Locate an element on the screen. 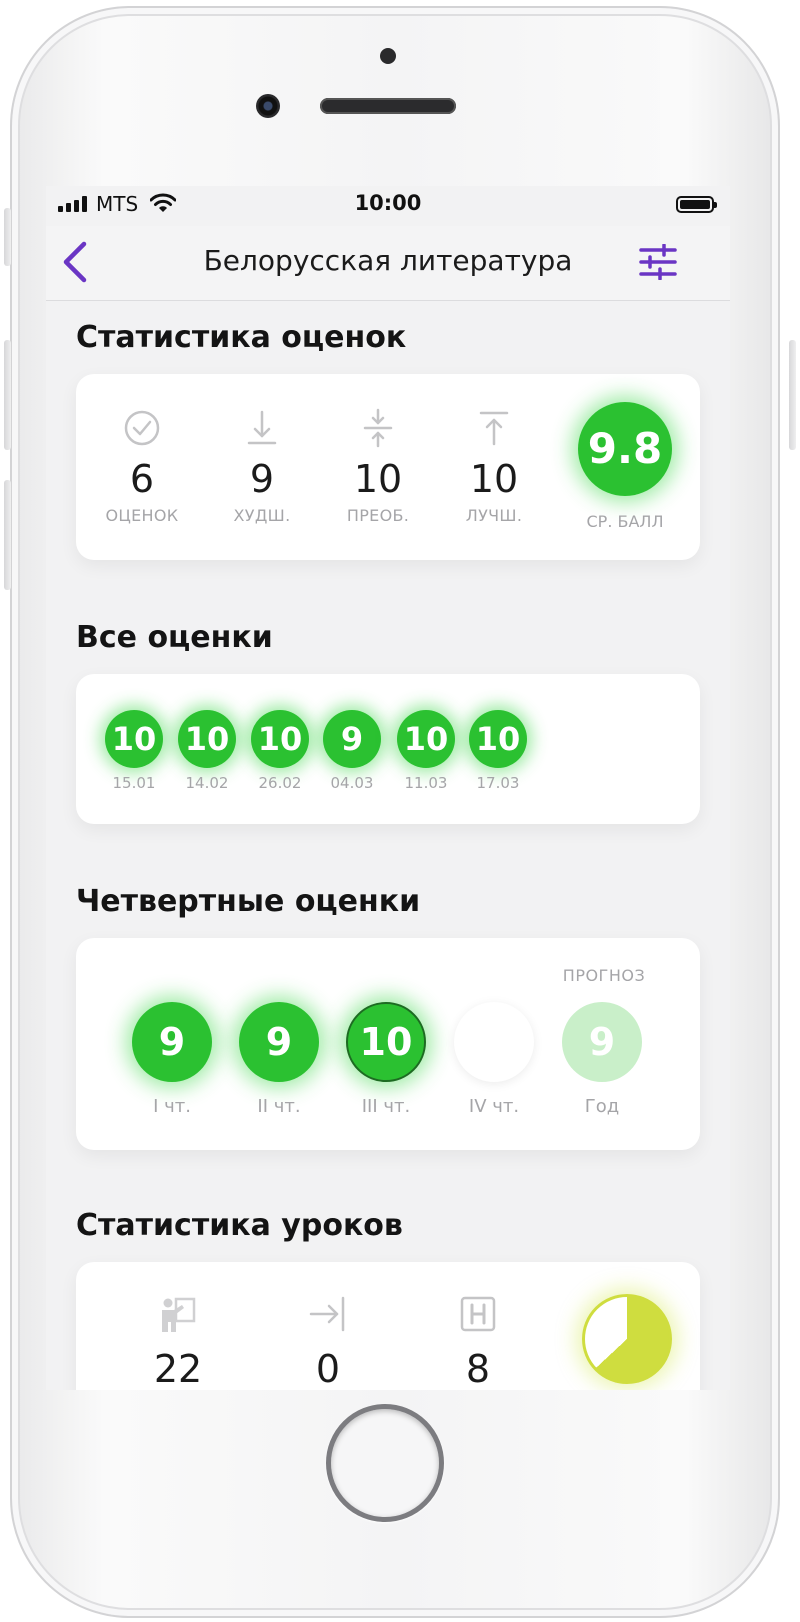 The height and width of the screenshot is (1622, 800). lesson-stat-absent: 8 is located at coordinates (478, 1342).